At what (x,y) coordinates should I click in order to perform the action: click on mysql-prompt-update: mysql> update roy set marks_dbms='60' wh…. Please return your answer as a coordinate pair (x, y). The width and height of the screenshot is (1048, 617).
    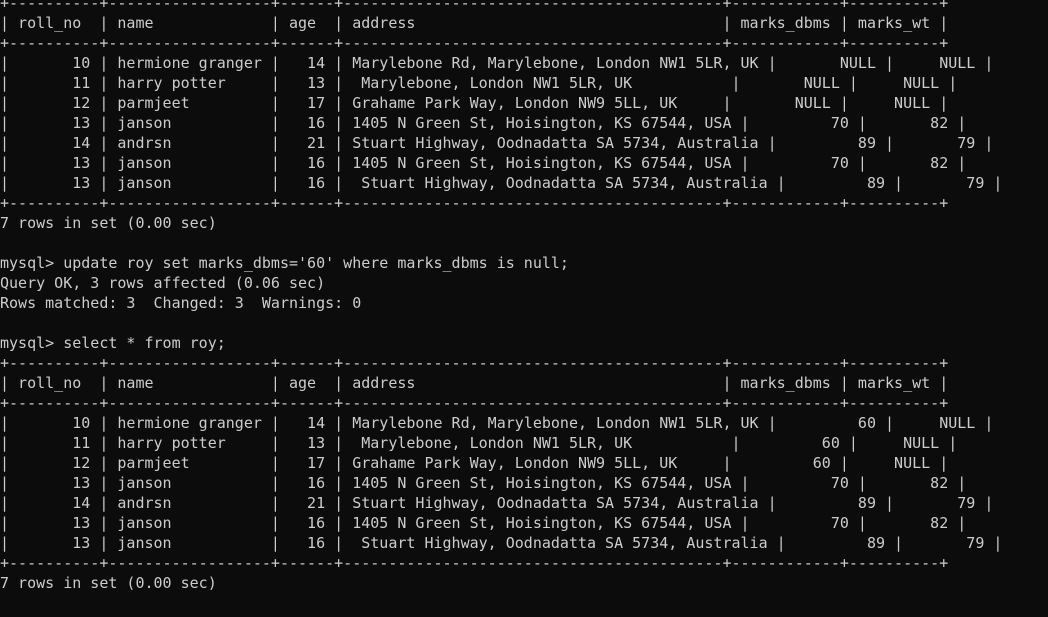
    Looking at the image, I should click on (284, 263).